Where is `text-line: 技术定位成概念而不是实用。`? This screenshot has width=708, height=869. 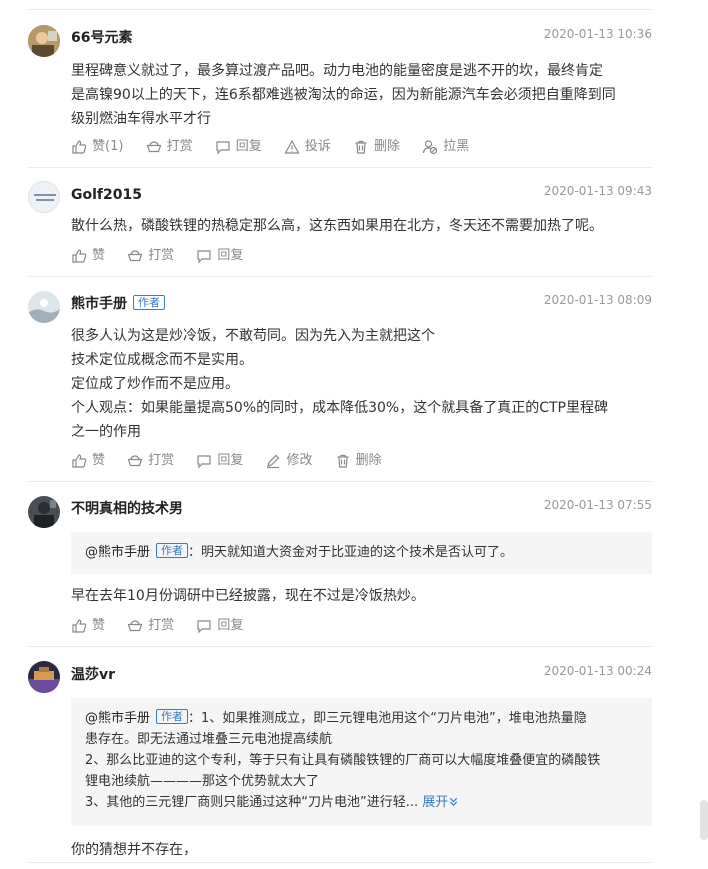 text-line: 技术定位成概念而不是实用。 is located at coordinates (162, 360).